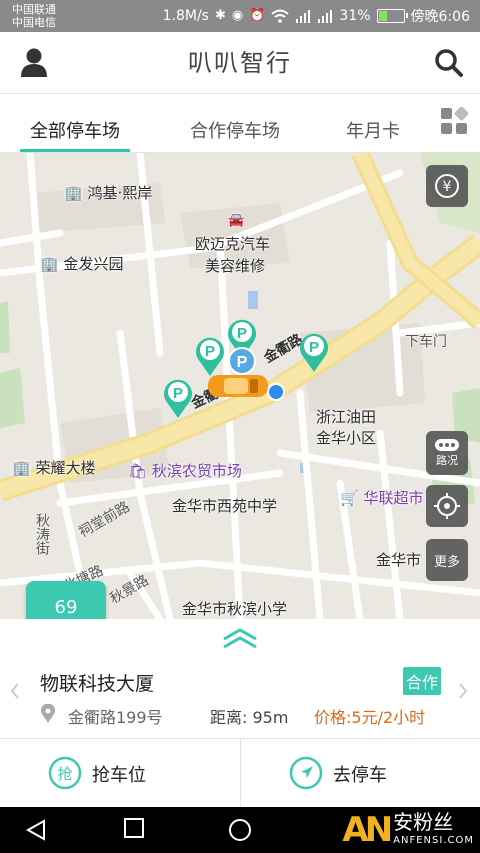 The height and width of the screenshot is (853, 480). Describe the element at coordinates (34, 22) in the screenshot. I see `carrier-2: 中国电信` at that location.